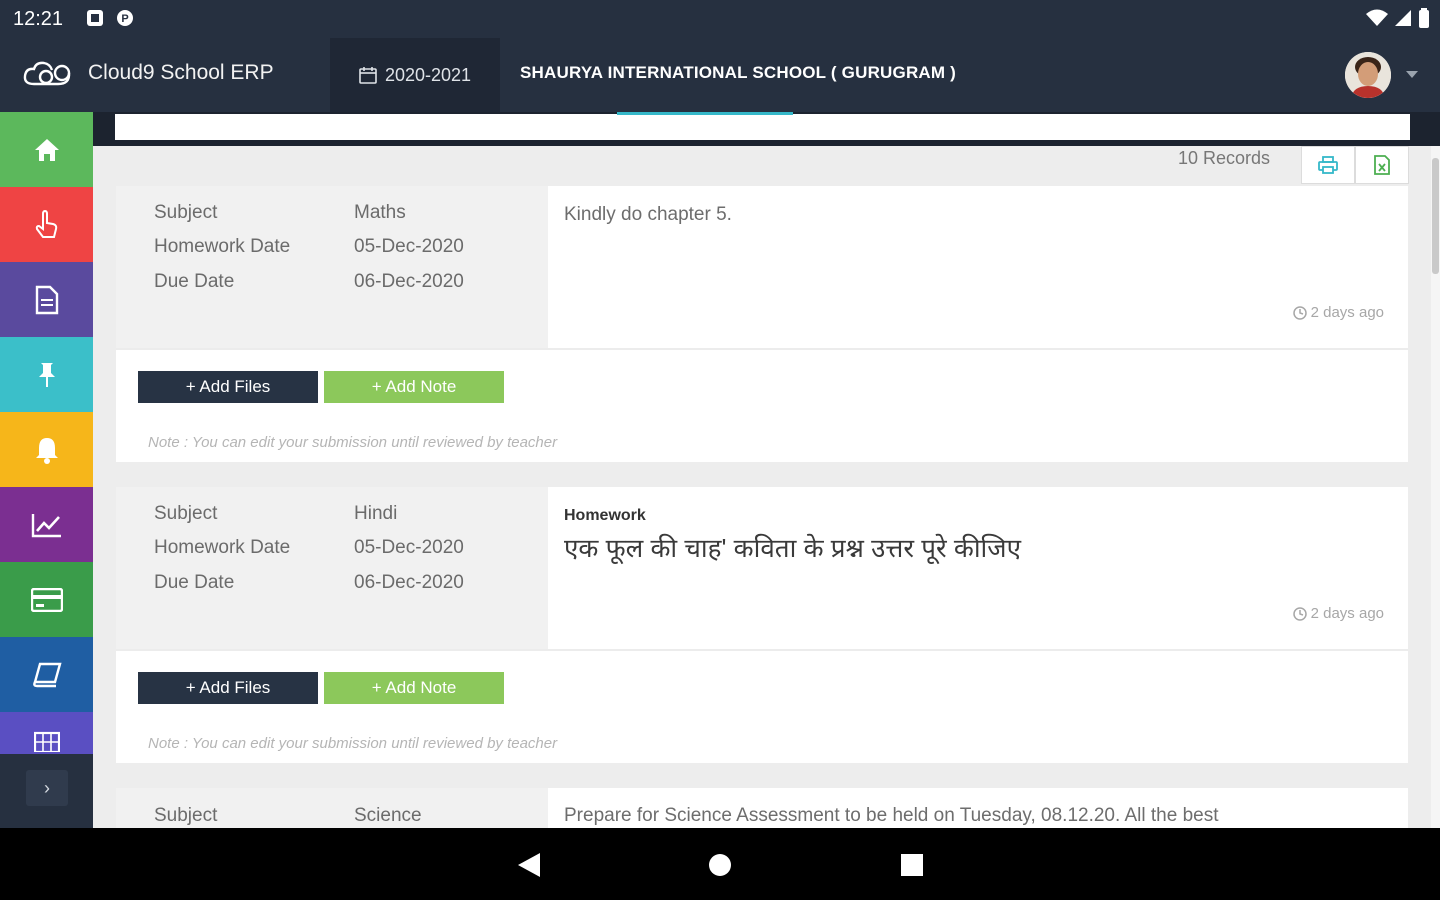  I want to click on subject-value: Hindi, so click(376, 513).